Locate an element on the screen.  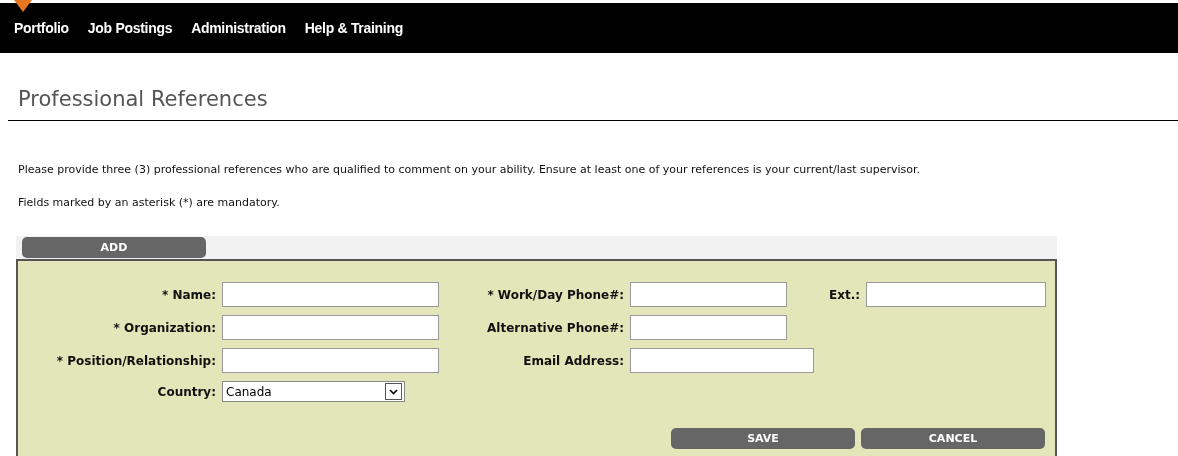
field-label: * Name: is located at coordinates (188, 294).